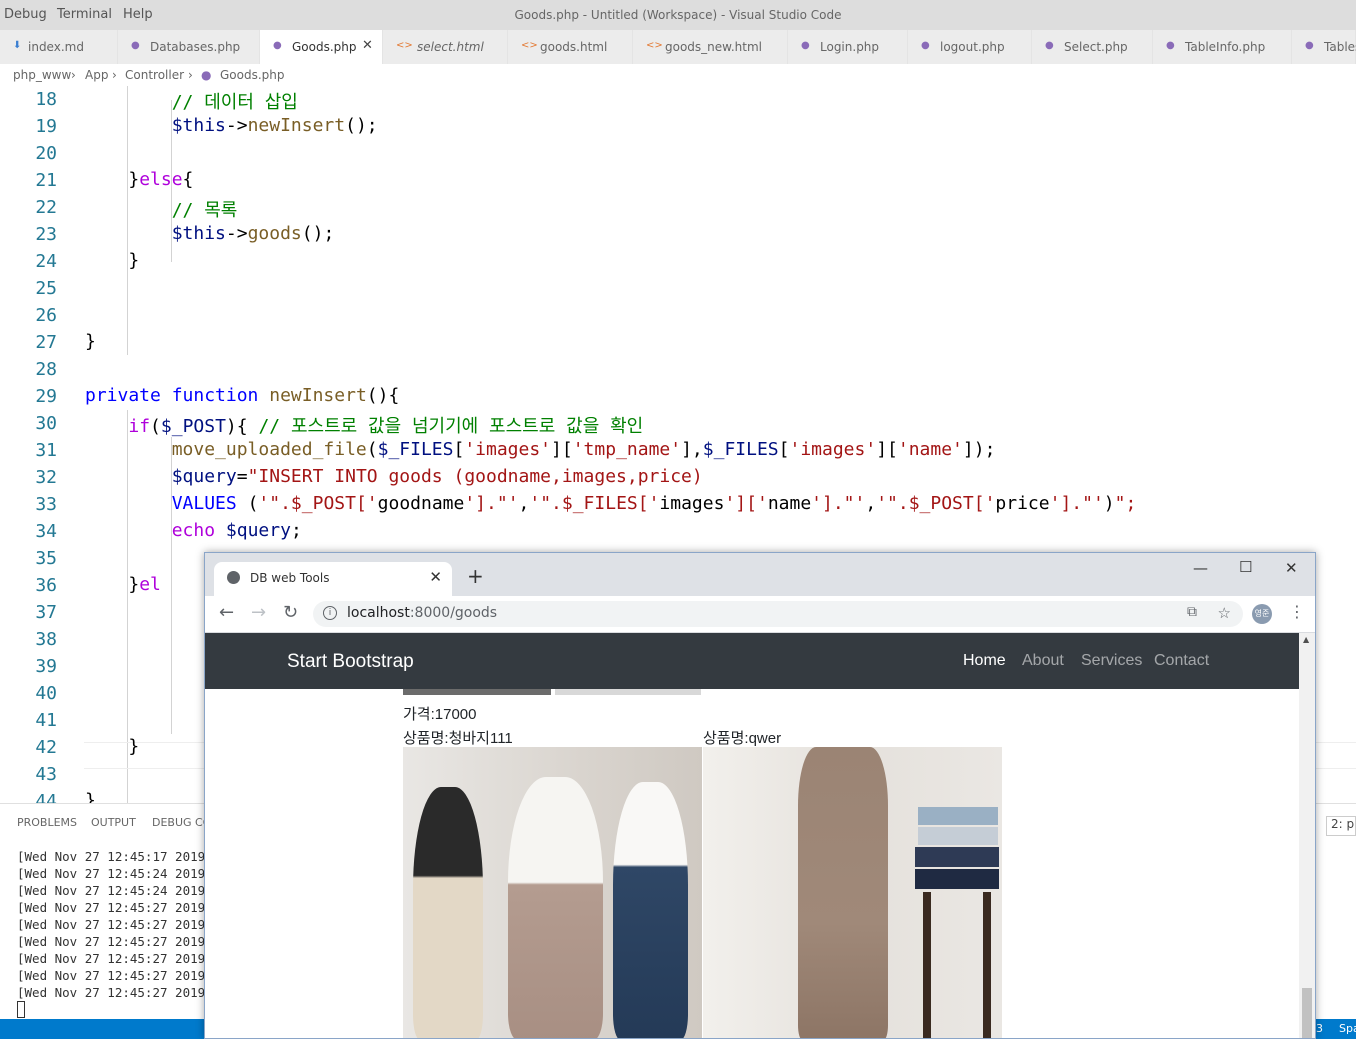  Describe the element at coordinates (46, 180) in the screenshot. I see `line-number: 21` at that location.